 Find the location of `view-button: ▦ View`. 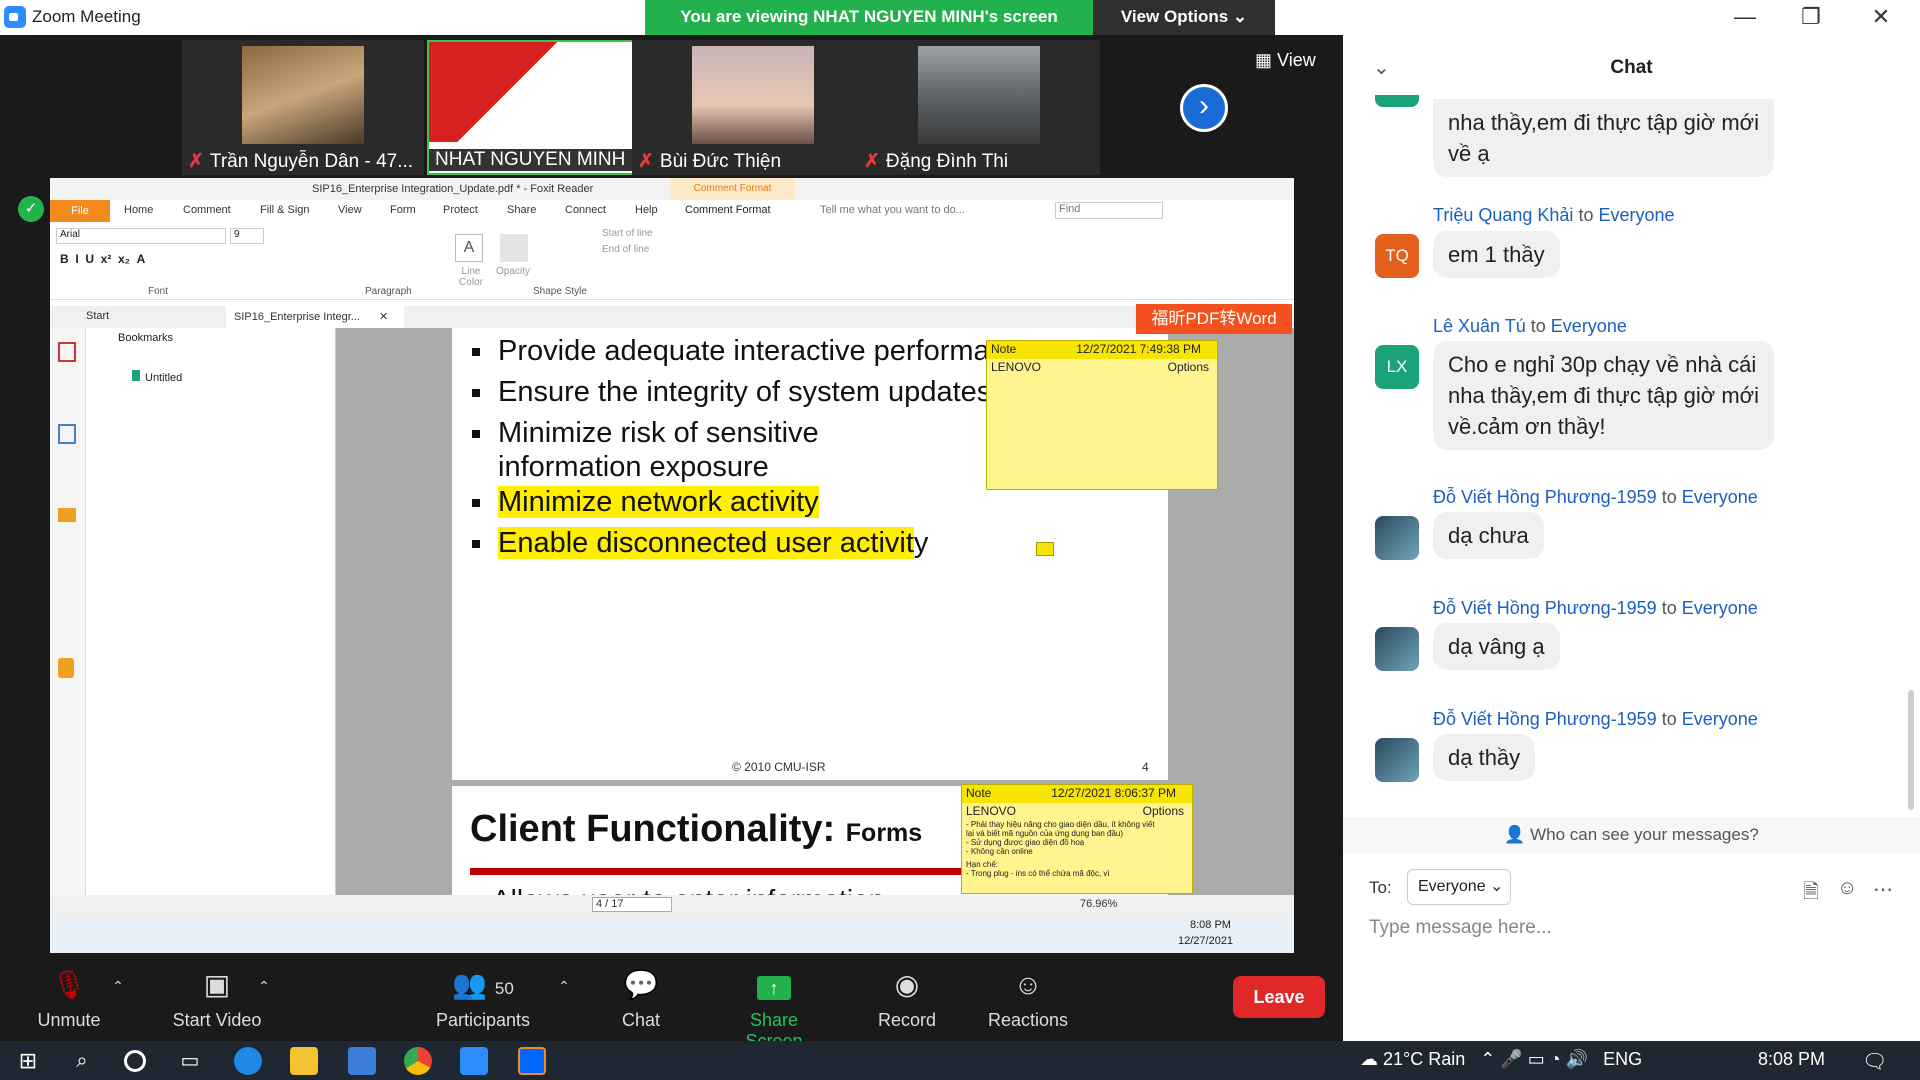

view-button: ▦ View is located at coordinates (1285, 60).